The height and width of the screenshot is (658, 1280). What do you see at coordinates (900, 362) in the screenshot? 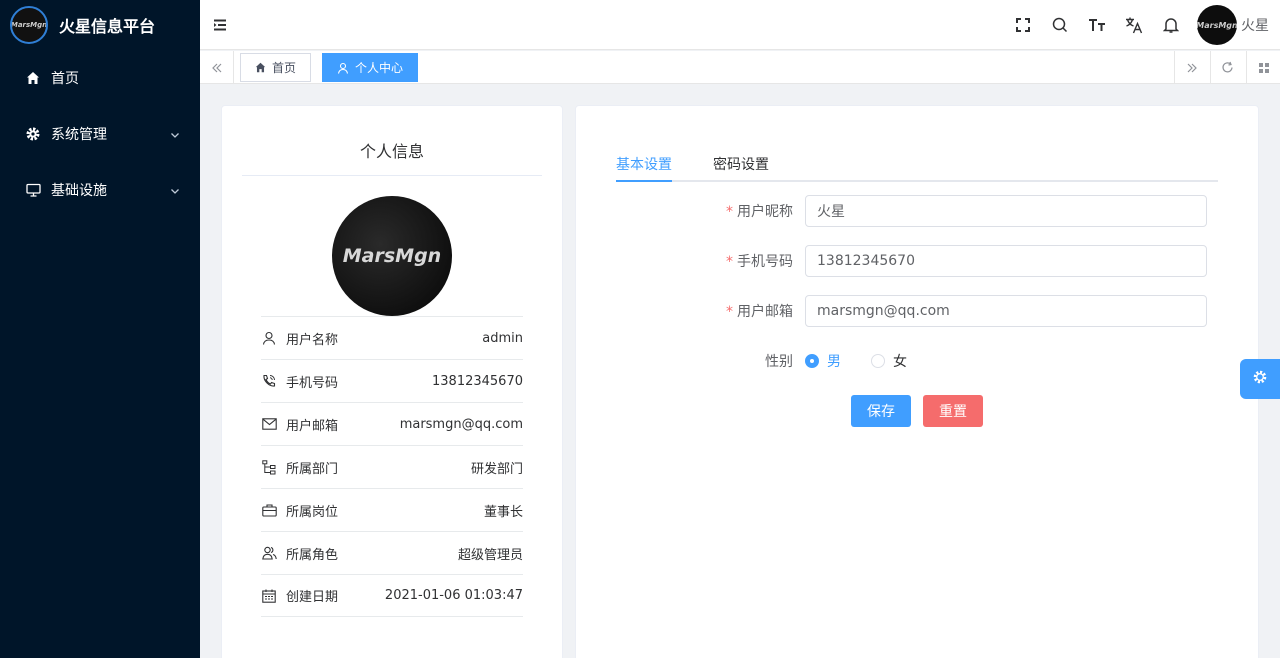
I see `radio-label: 女` at bounding box center [900, 362].